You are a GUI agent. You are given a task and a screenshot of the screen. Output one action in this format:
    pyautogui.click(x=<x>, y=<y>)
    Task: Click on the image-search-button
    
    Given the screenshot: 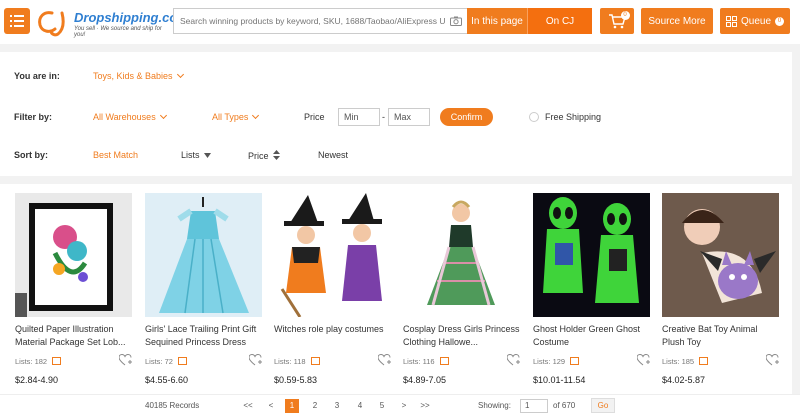 What is the action you would take?
    pyautogui.click(x=456, y=21)
    